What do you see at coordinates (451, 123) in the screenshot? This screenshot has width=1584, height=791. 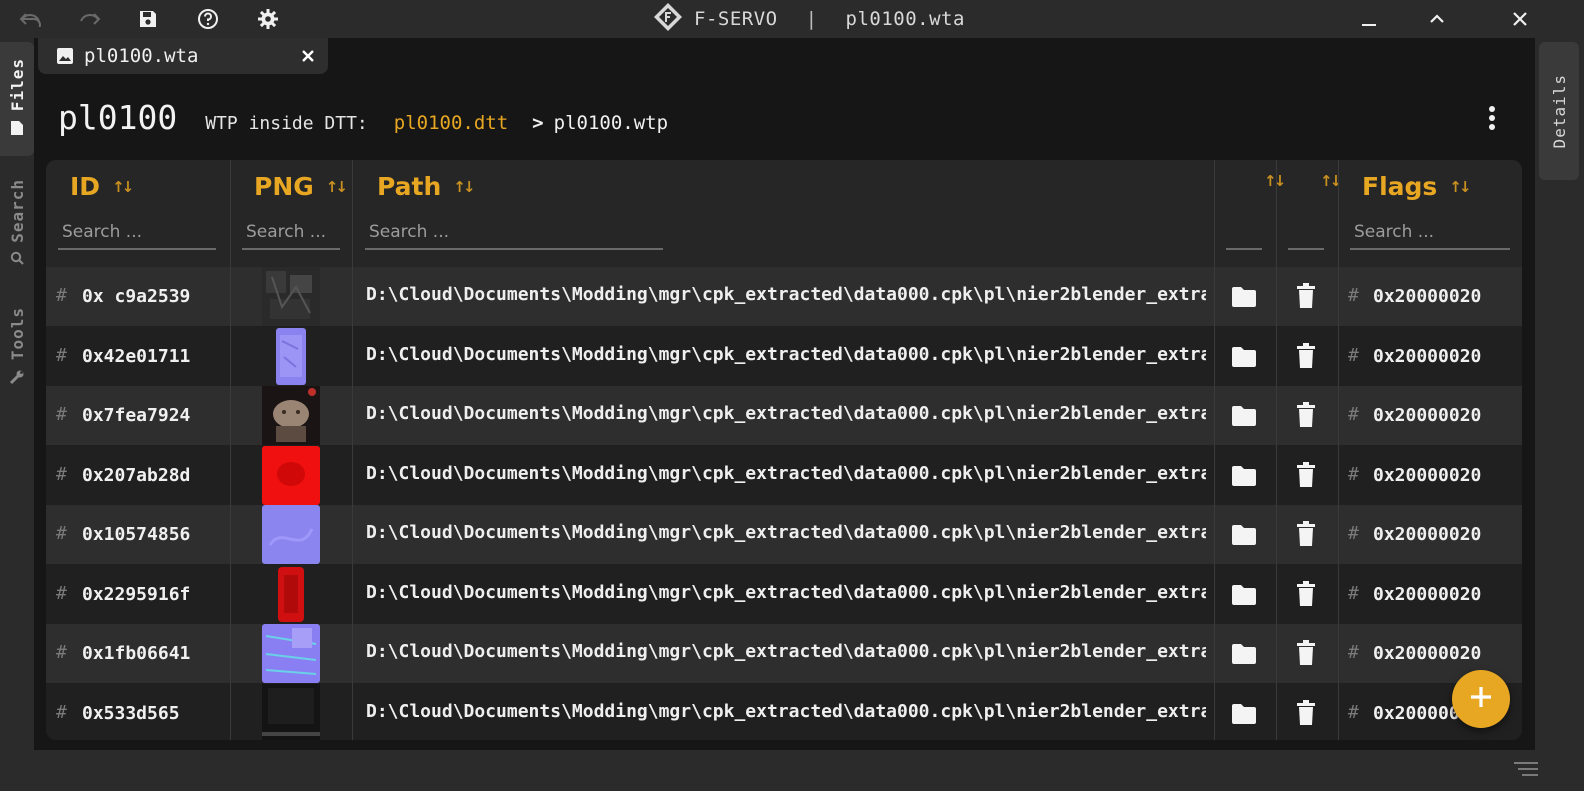 I see `dtt-link: pl0100.dtt` at bounding box center [451, 123].